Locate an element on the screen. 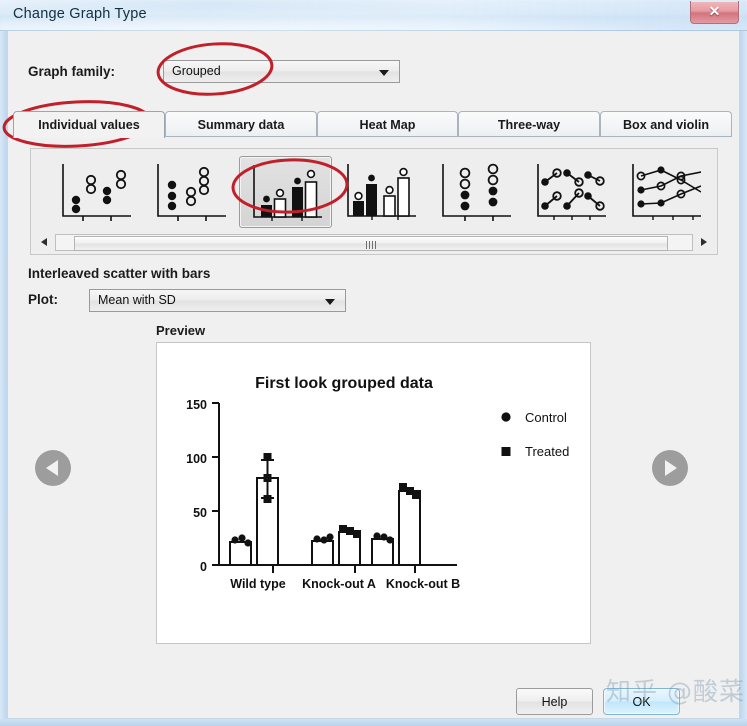 The height and width of the screenshot is (726, 747). scatter-grouped-icon is located at coordinates (191, 192).